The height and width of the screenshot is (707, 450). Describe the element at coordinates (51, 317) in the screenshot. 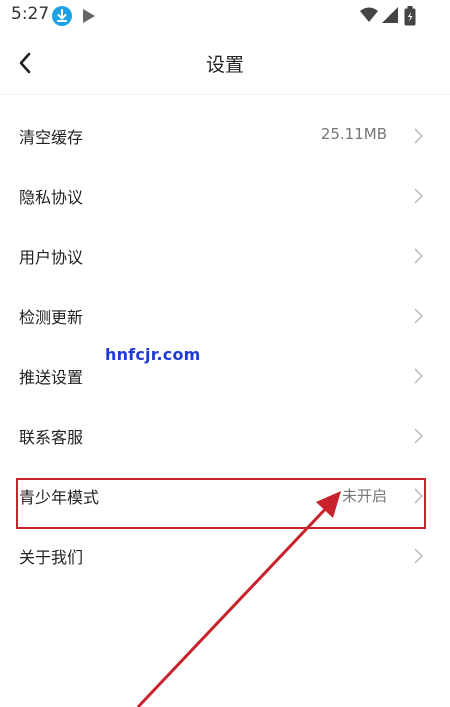

I see `setting-label: 检测更新` at that location.